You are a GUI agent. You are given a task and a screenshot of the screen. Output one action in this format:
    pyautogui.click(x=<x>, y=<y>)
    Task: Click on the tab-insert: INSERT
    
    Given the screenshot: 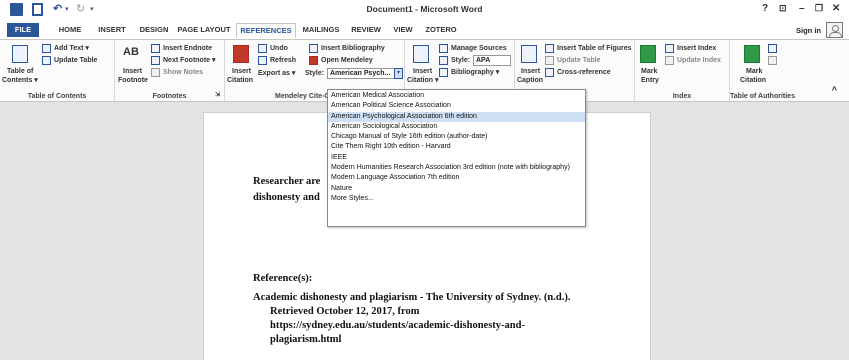 What is the action you would take?
    pyautogui.click(x=112, y=30)
    